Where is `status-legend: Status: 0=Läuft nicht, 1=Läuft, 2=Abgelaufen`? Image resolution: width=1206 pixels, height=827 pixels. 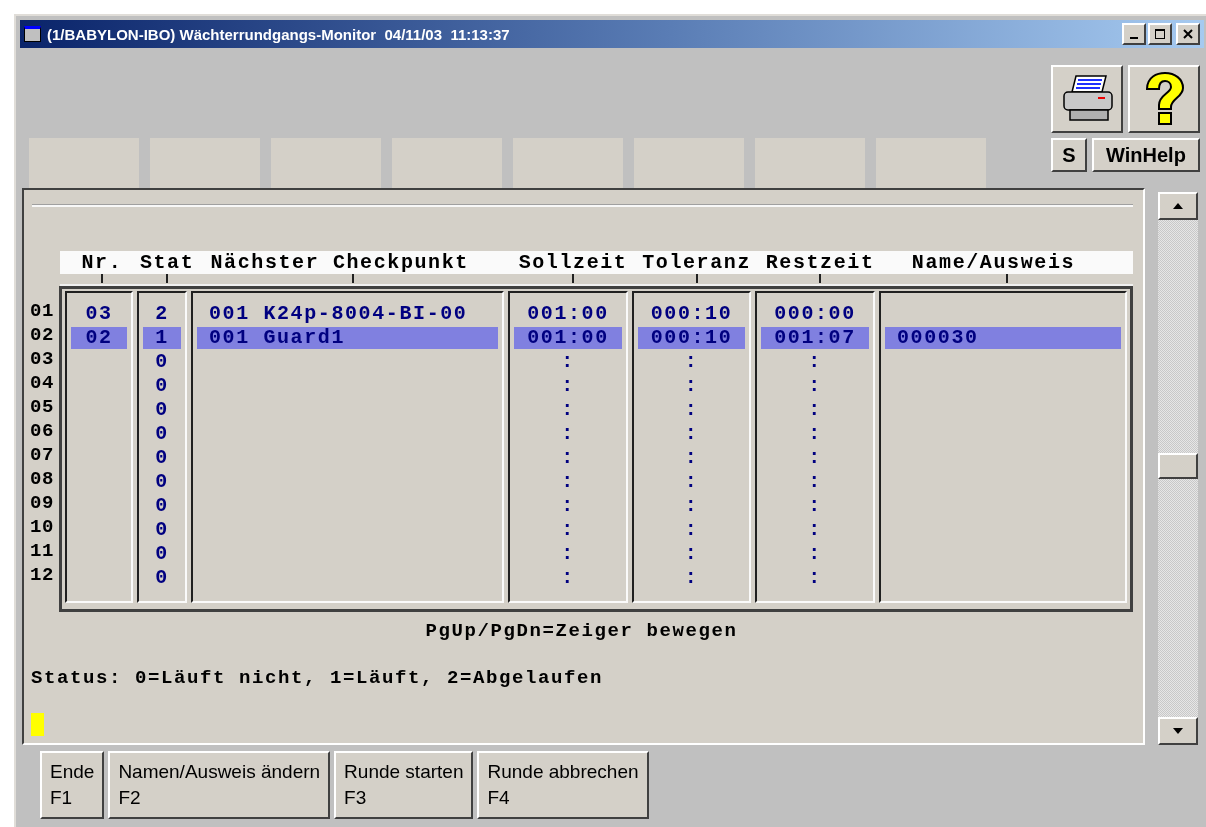
status-legend: Status: 0=Läuft nicht, 1=Läuft, 2=Abgelaufen is located at coordinates (581, 678).